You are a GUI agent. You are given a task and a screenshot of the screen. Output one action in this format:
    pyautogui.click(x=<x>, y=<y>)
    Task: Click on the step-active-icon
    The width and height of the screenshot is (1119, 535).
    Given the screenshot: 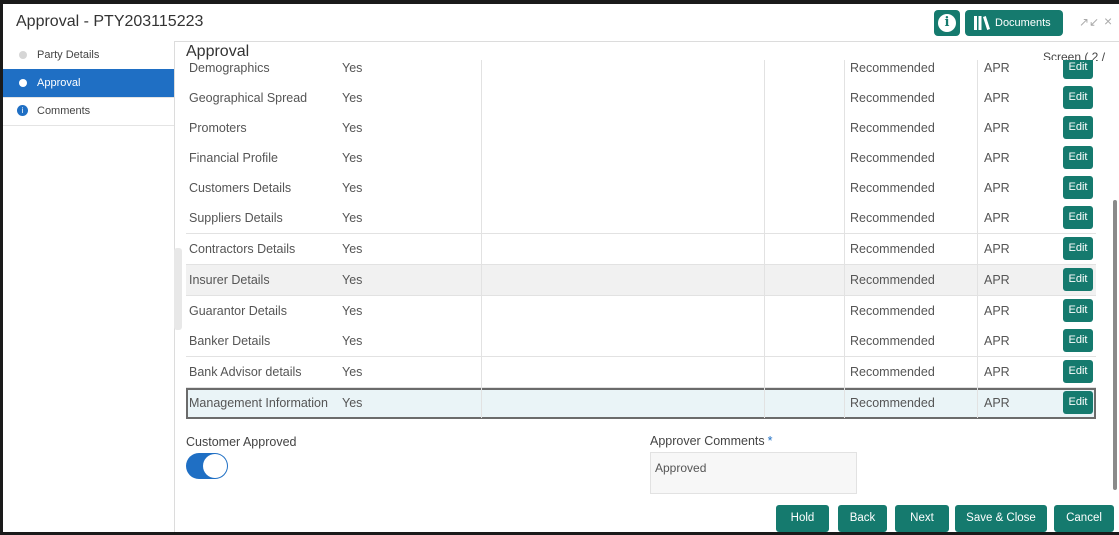 What is the action you would take?
    pyautogui.click(x=23, y=83)
    